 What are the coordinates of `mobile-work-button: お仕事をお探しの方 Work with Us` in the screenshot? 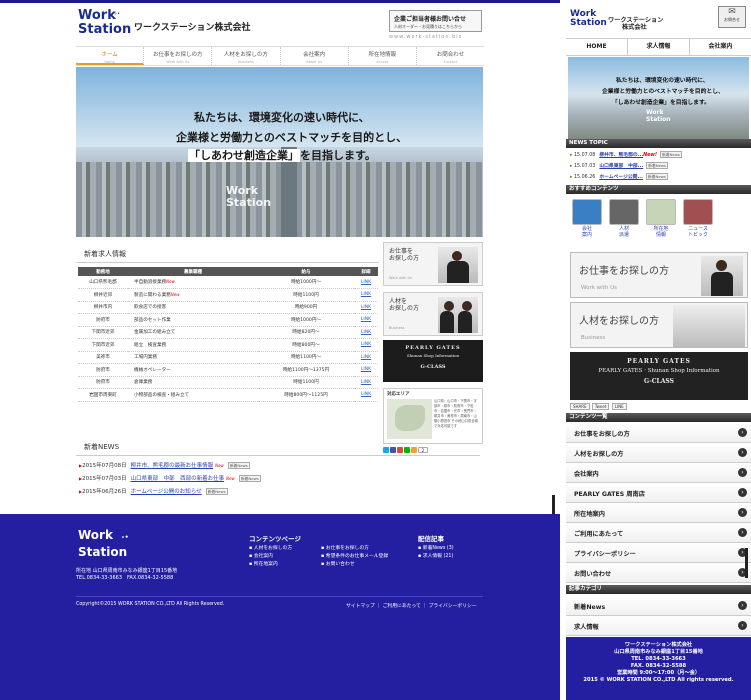 It's located at (659, 275).